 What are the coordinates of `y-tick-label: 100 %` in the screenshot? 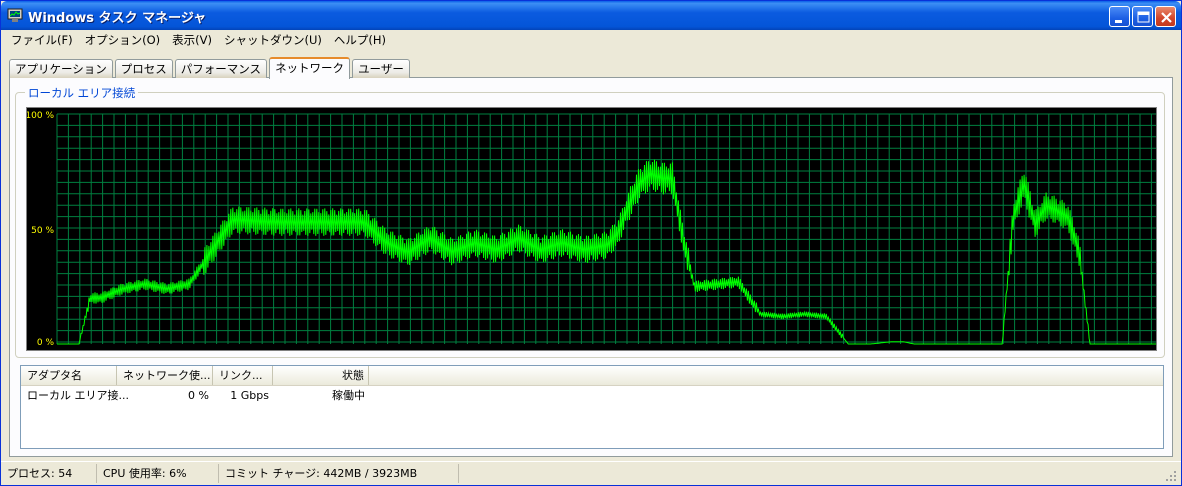 It's located at (40, 116).